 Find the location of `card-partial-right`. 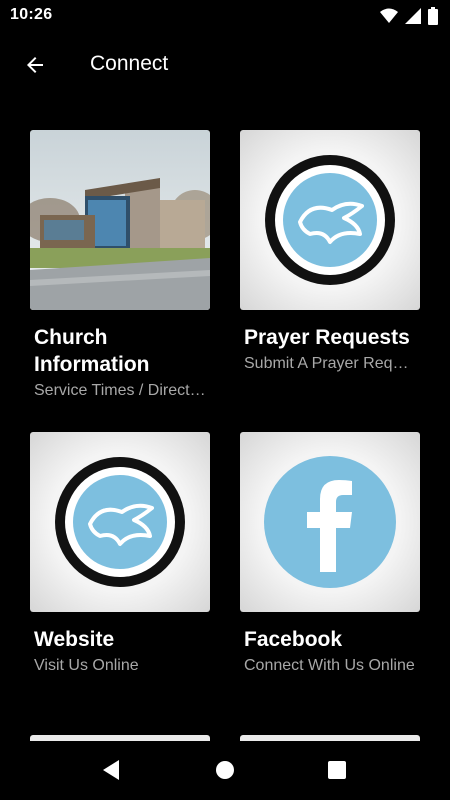

card-partial-right is located at coordinates (330, 738).